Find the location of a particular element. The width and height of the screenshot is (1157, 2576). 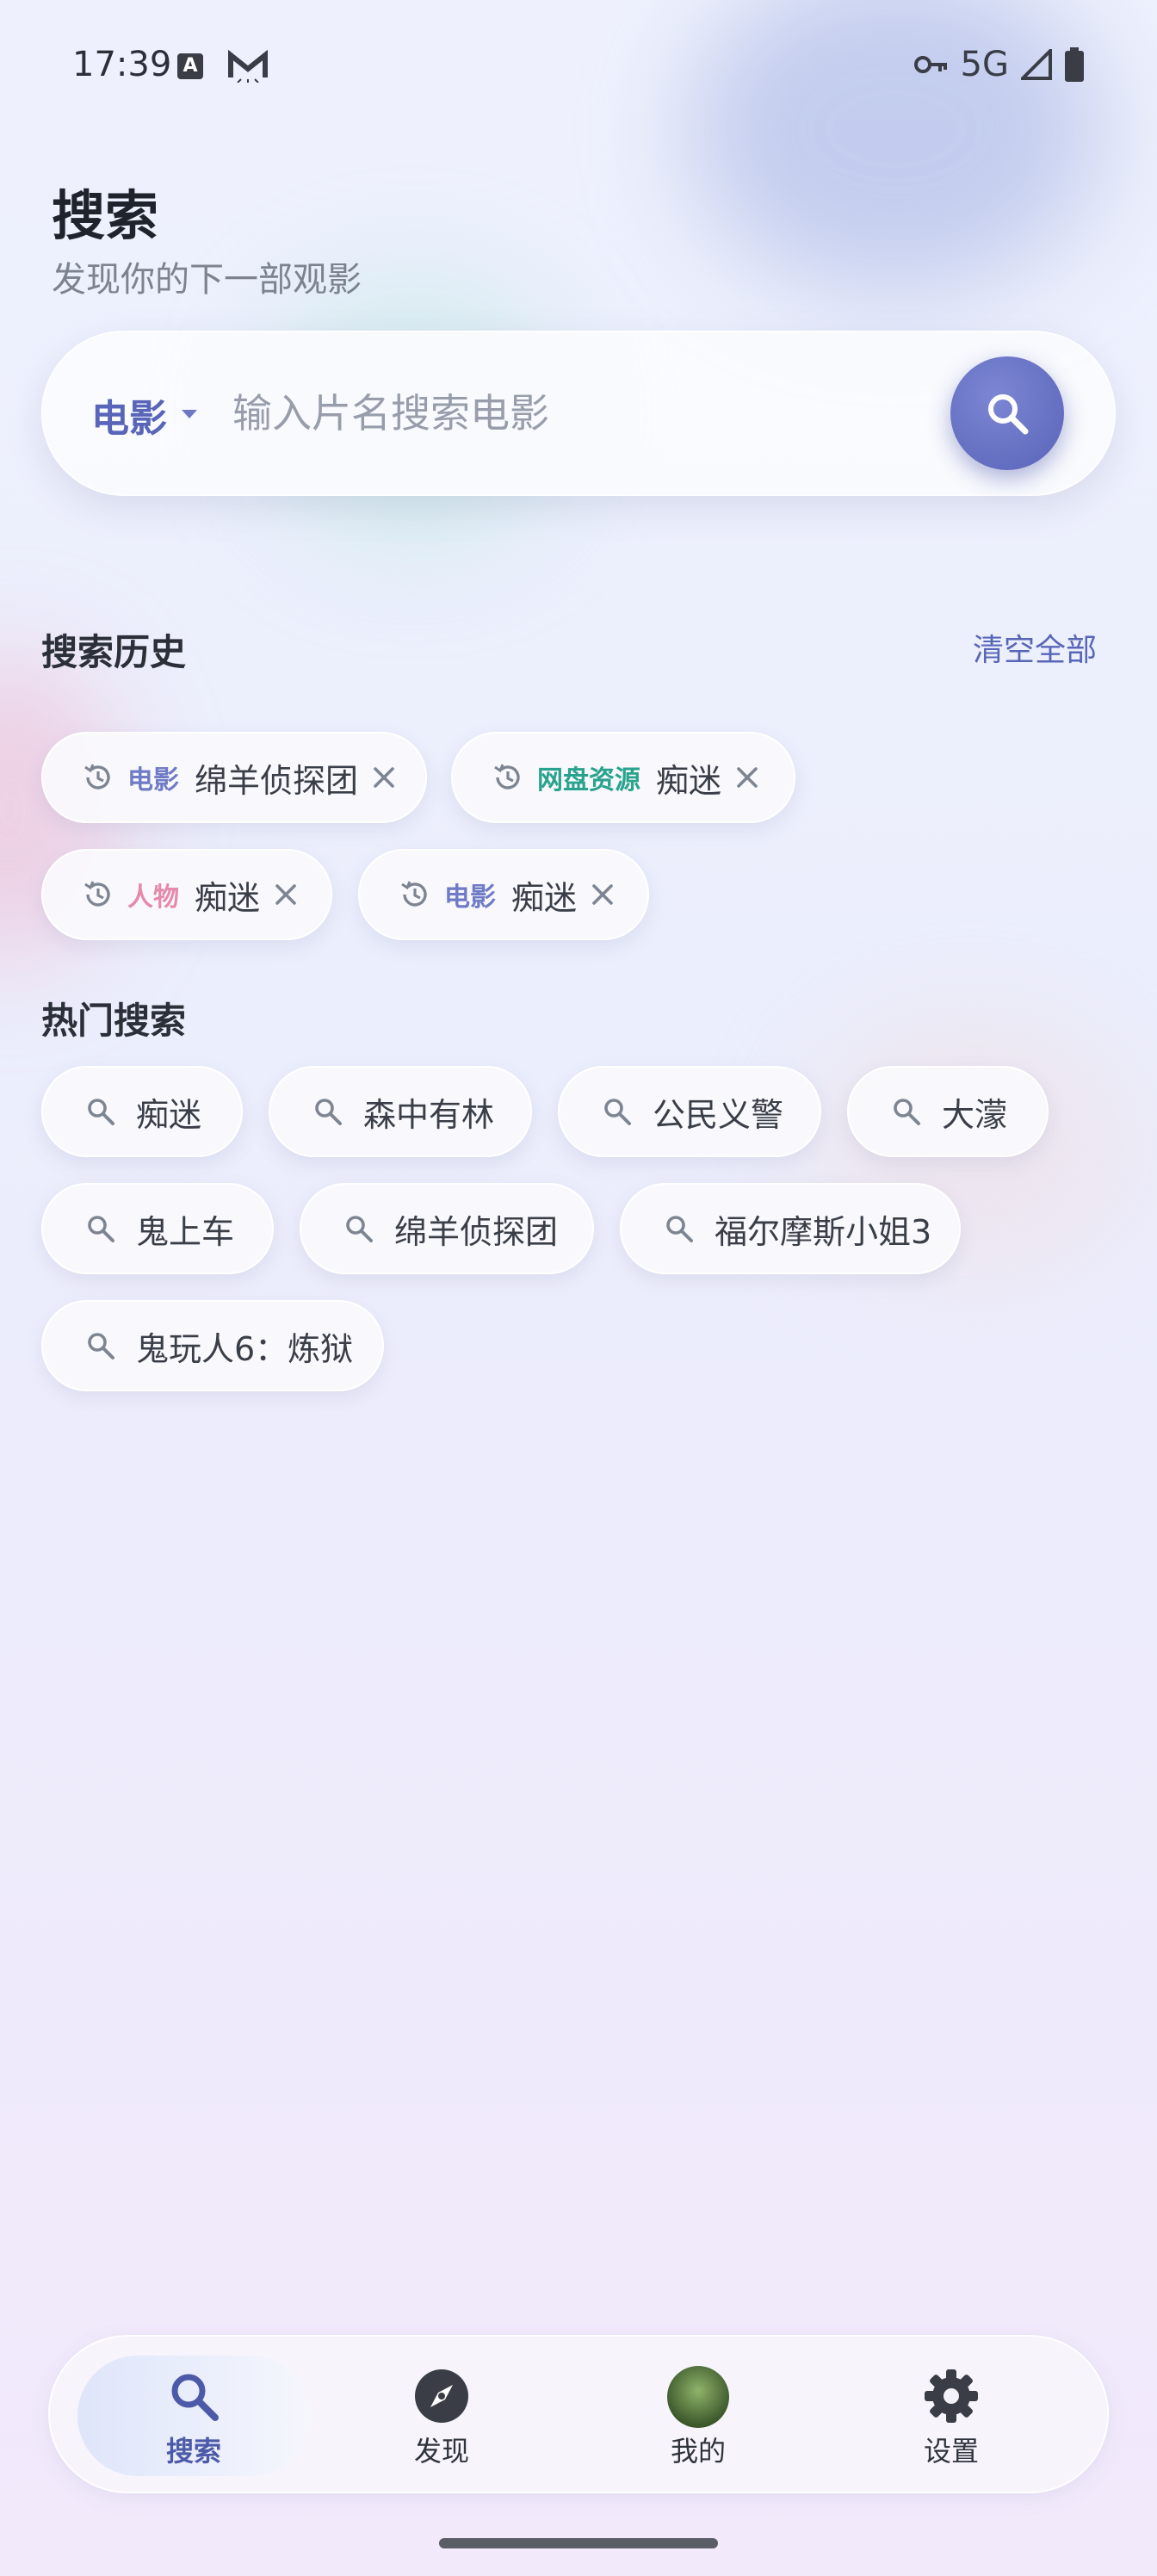

nav-item-search: 搜索 is located at coordinates (194, 2416).